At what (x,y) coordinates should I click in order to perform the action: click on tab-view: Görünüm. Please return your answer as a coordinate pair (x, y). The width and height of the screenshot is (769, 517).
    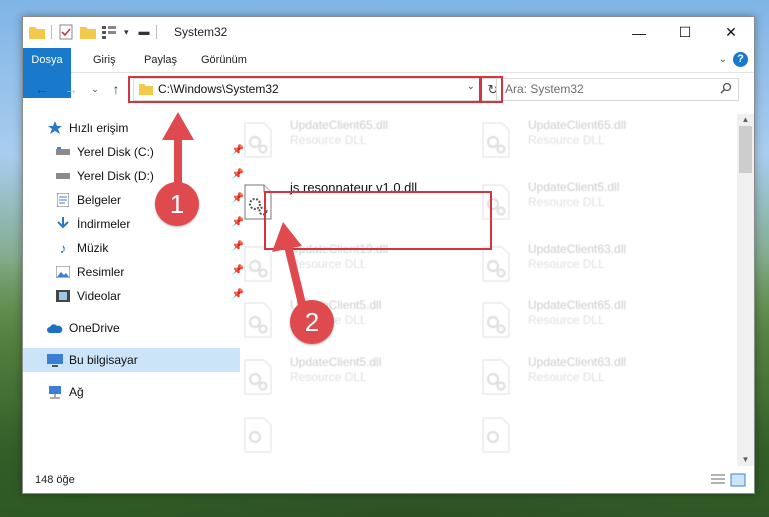
    Looking at the image, I should click on (224, 60).